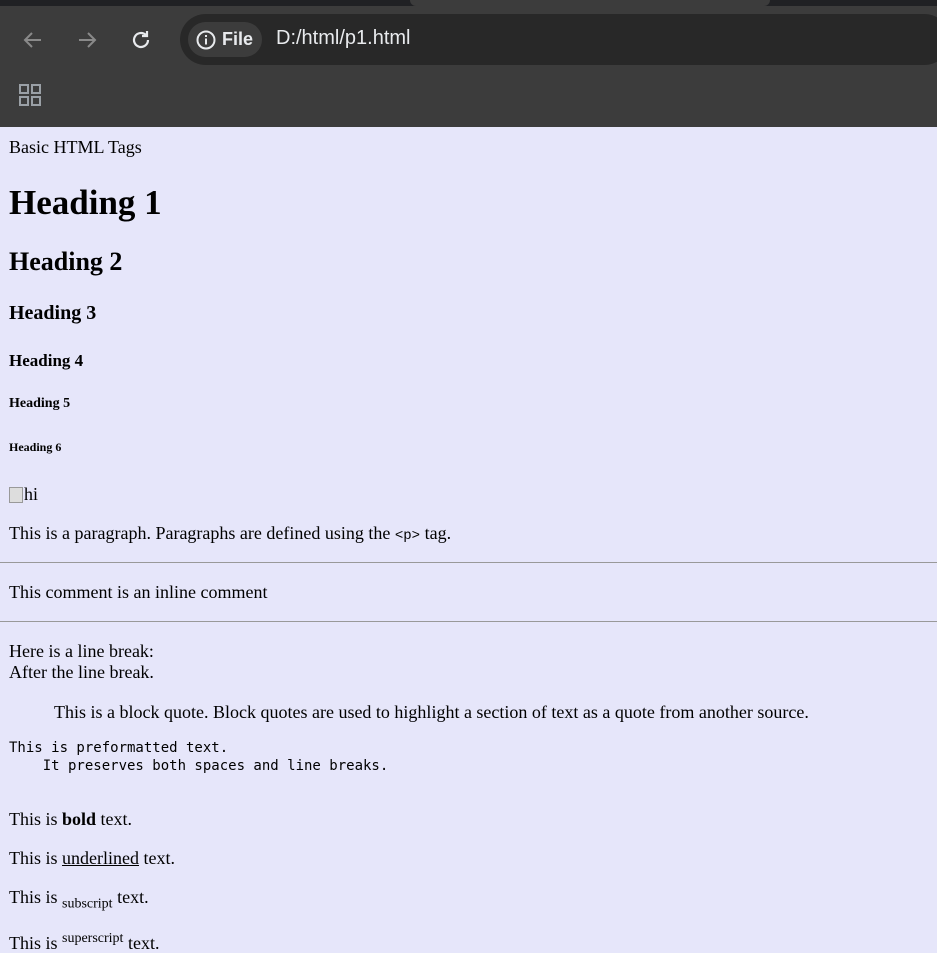 Image resolution: width=937 pixels, height=953 pixels. Describe the element at coordinates (36, 819) in the screenshot. I see `bold-prefix: This is` at that location.